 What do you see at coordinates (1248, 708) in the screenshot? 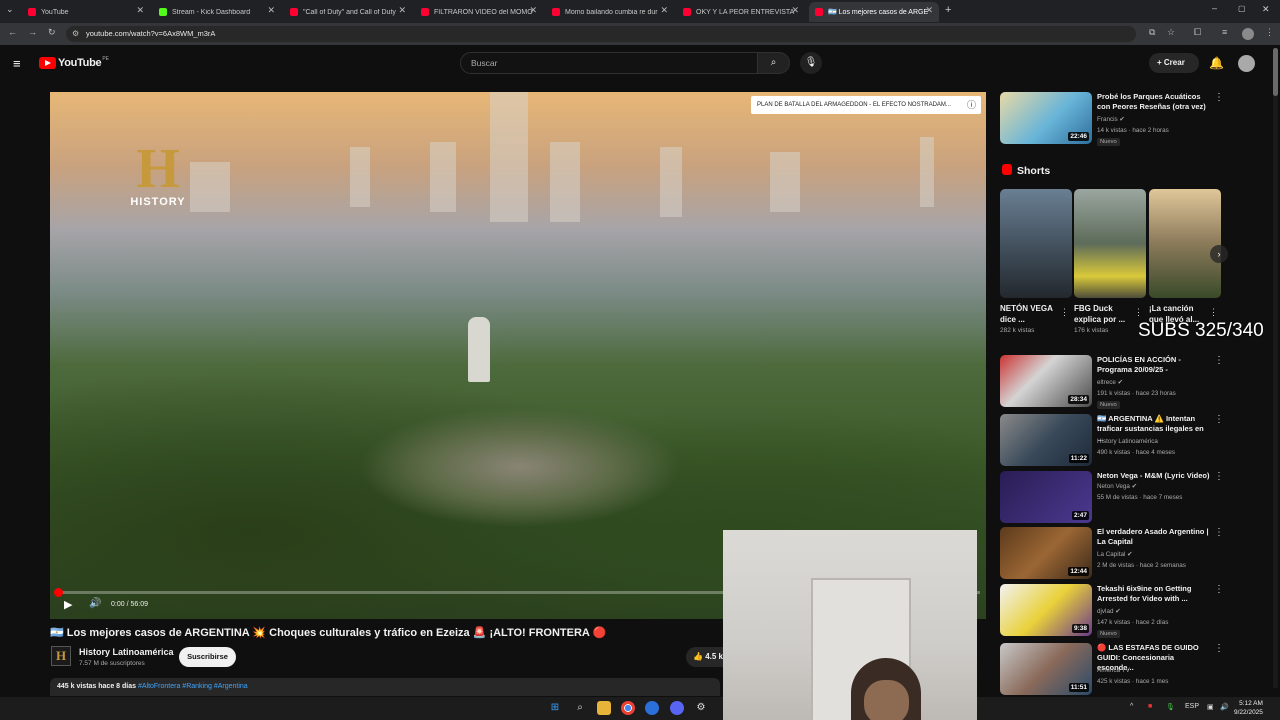
I see `system-clock: 5:12 AM 9/22/2025` at bounding box center [1248, 708].